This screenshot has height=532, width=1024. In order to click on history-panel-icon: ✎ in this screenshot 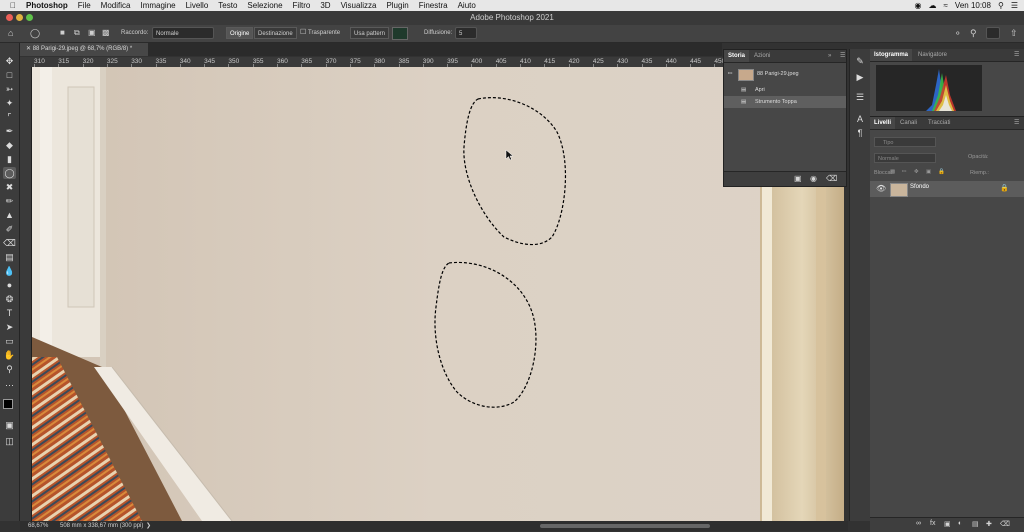, I will do `click(860, 61)`.